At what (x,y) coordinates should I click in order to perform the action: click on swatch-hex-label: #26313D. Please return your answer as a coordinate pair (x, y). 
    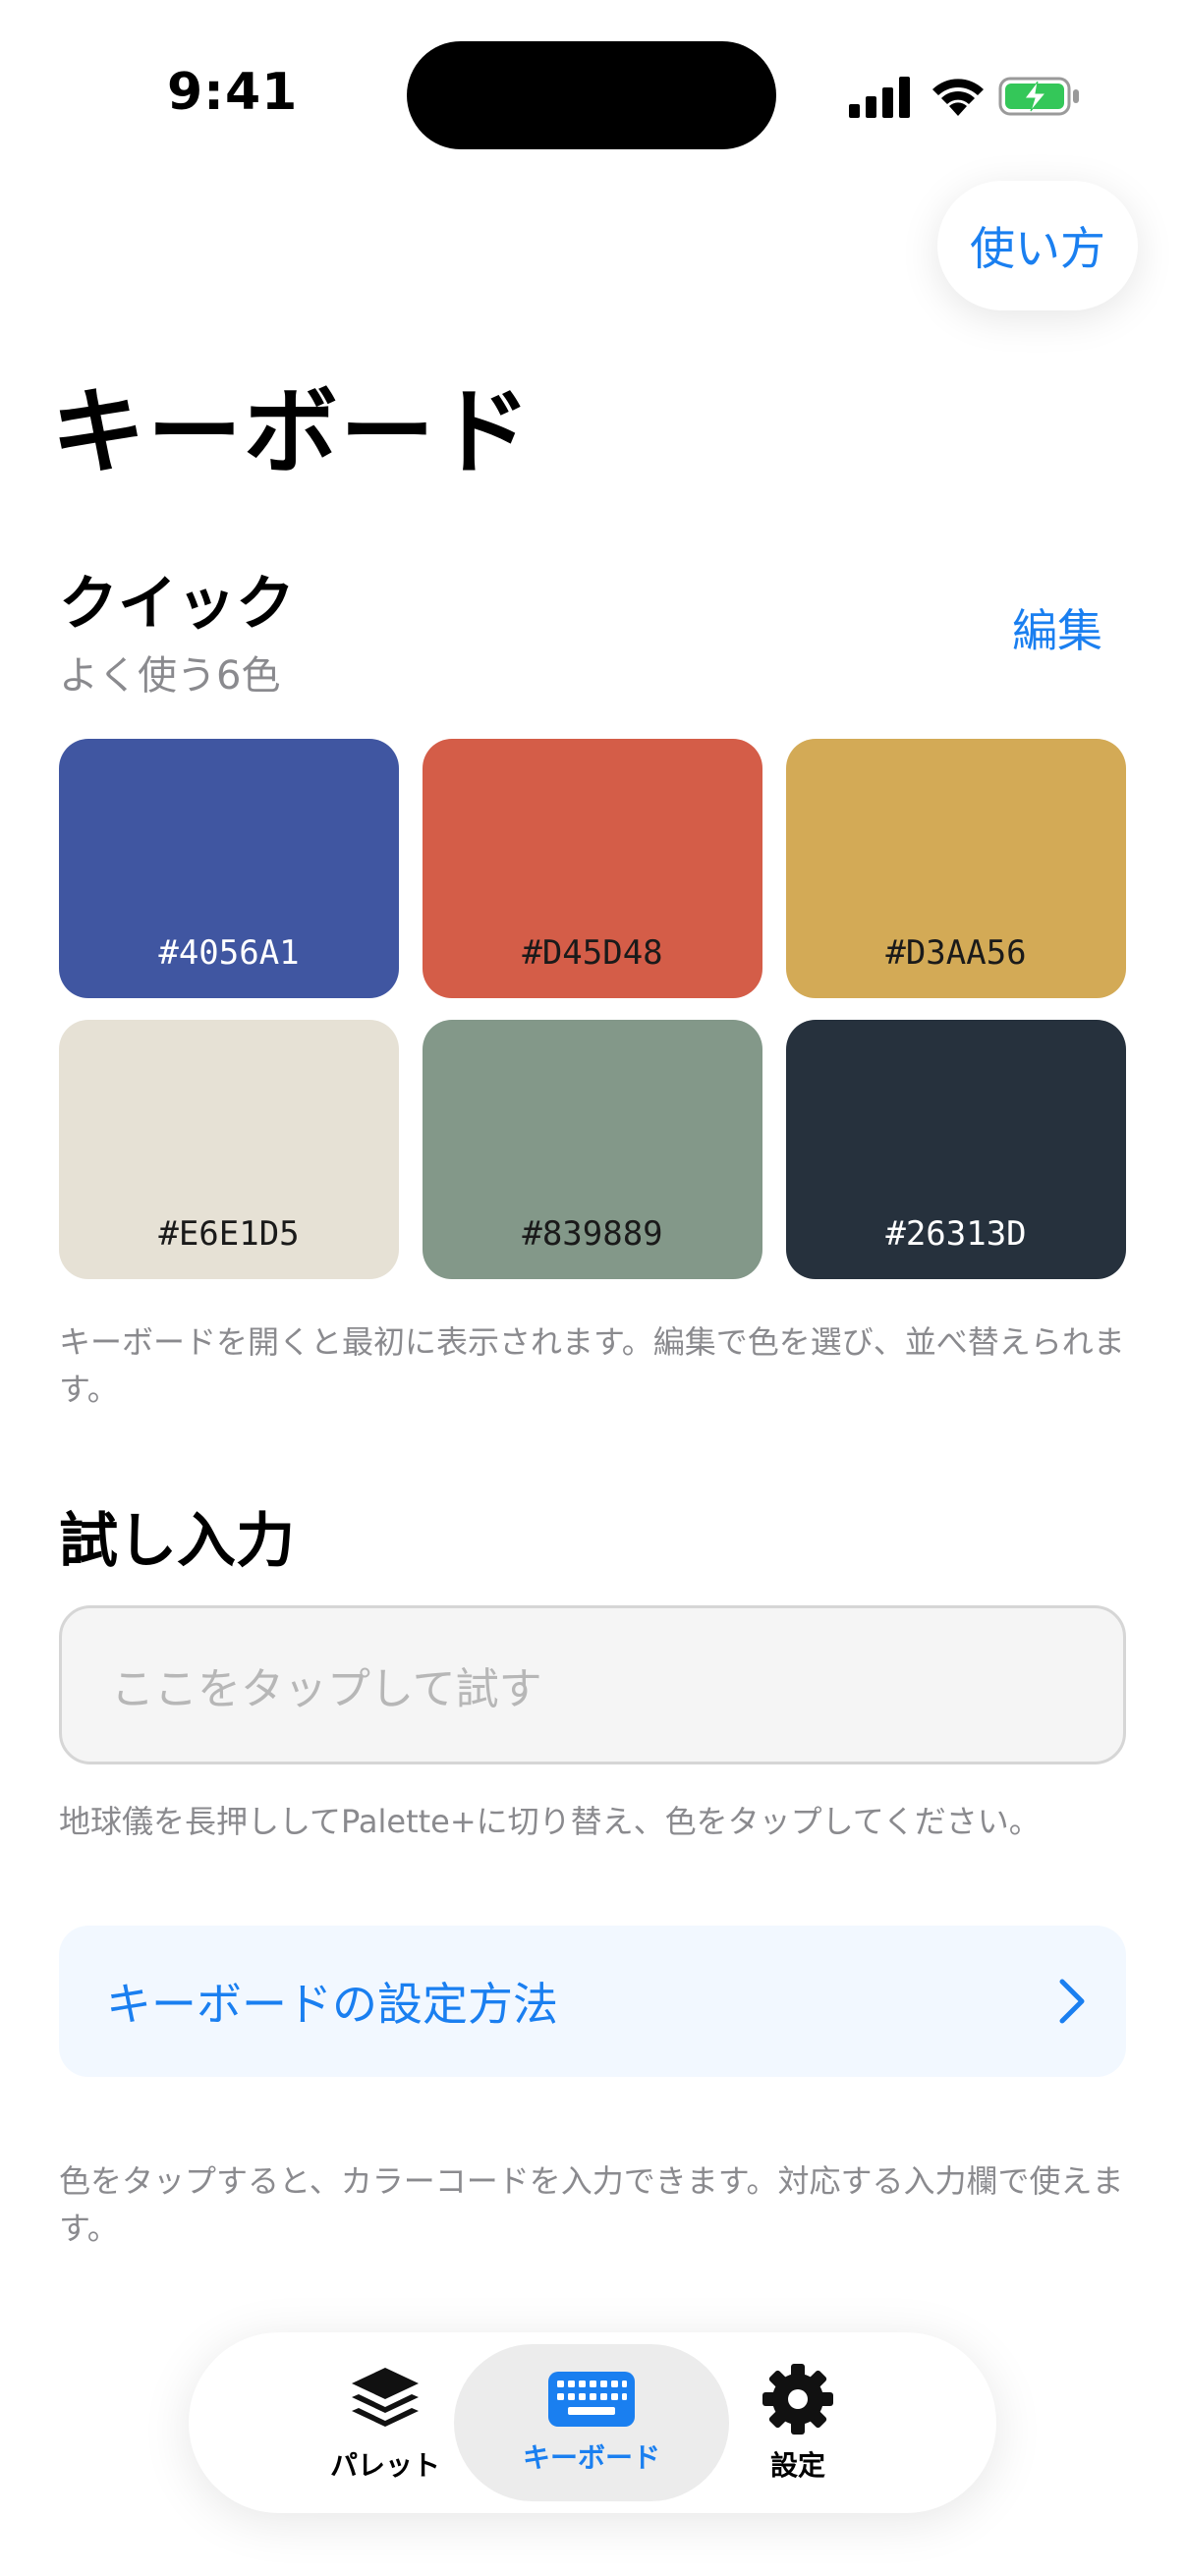
    Looking at the image, I should click on (956, 1234).